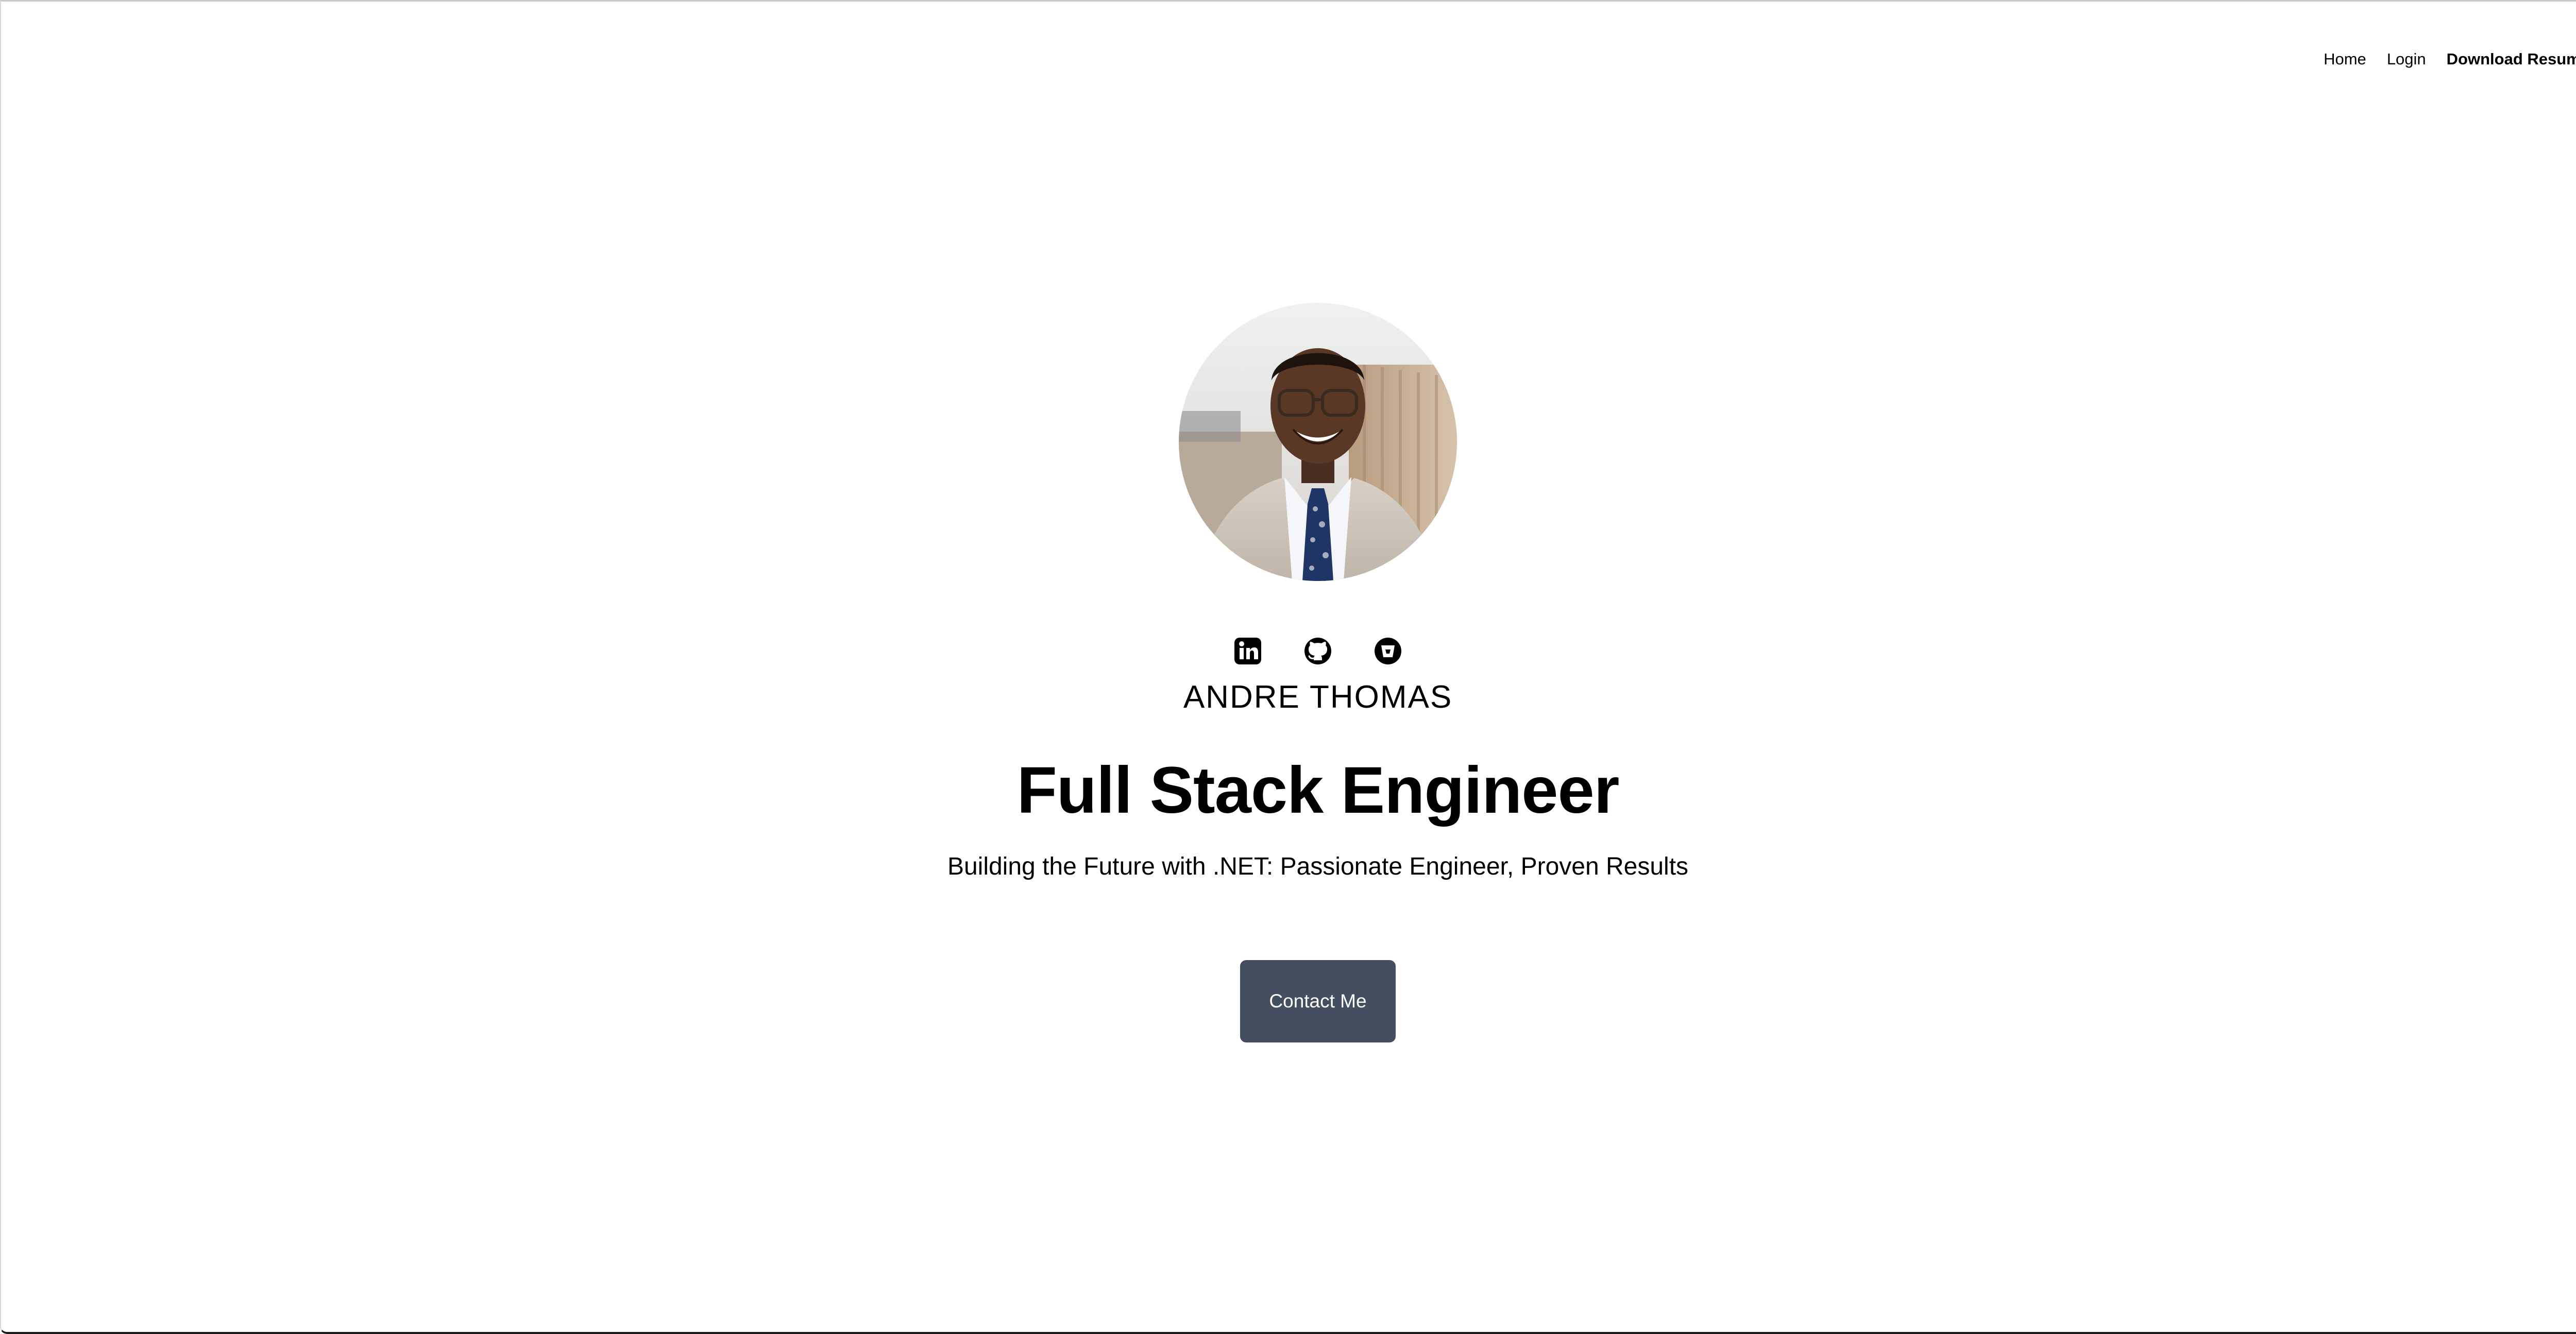  What do you see at coordinates (1388, 651) in the screenshot?
I see `bitbucket-icon` at bounding box center [1388, 651].